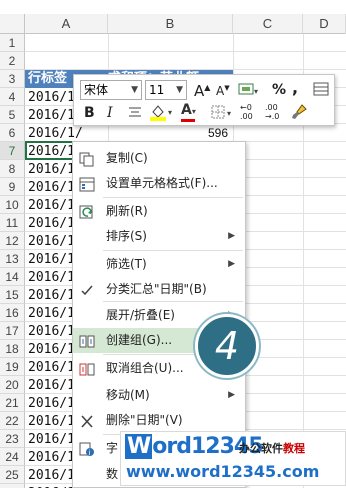  What do you see at coordinates (12, 457) in the screenshot?
I see `row-header-24: 24` at bounding box center [12, 457].